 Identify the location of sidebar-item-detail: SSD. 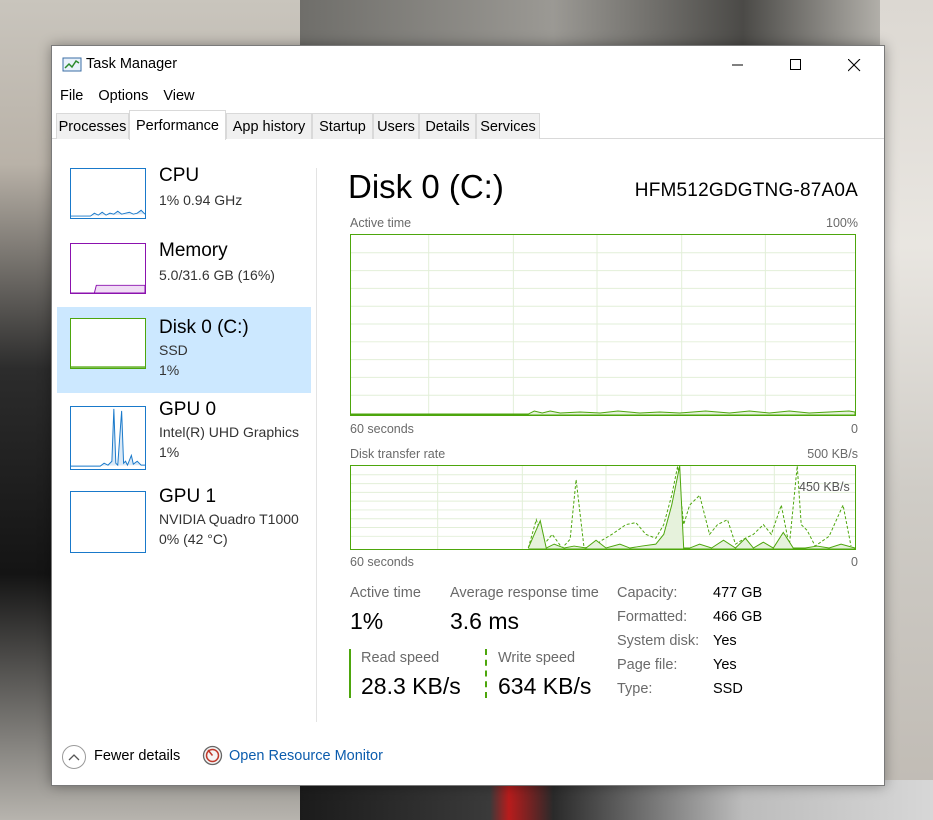
(173, 350).